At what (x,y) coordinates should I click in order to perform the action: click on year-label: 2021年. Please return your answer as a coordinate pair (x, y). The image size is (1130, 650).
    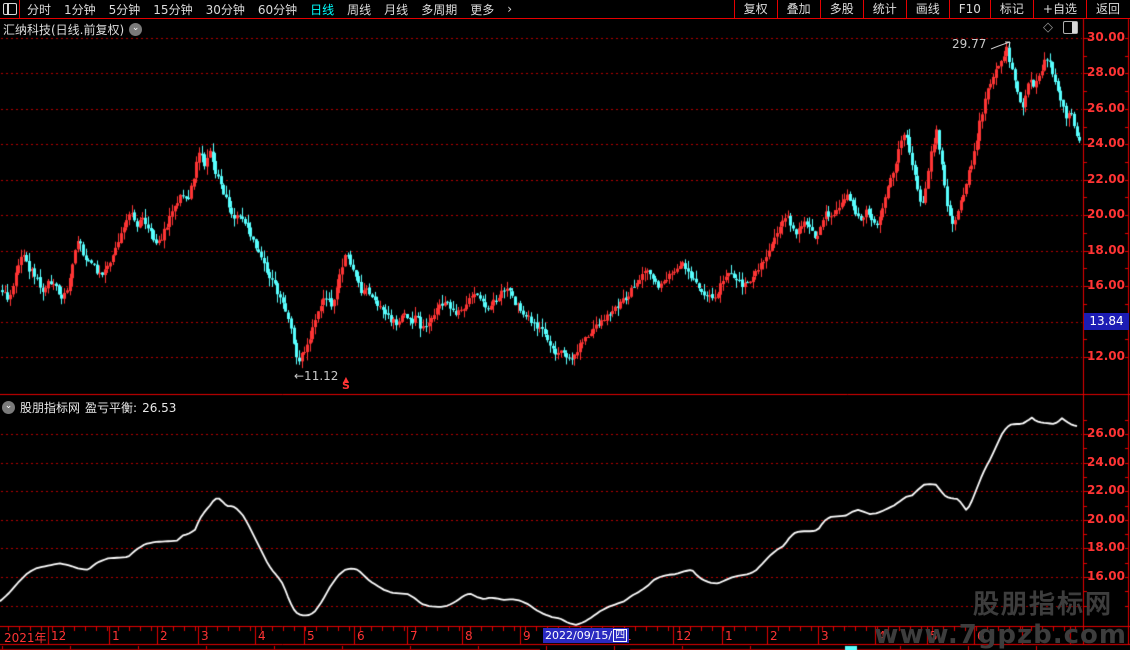
    Looking at the image, I should click on (25, 638).